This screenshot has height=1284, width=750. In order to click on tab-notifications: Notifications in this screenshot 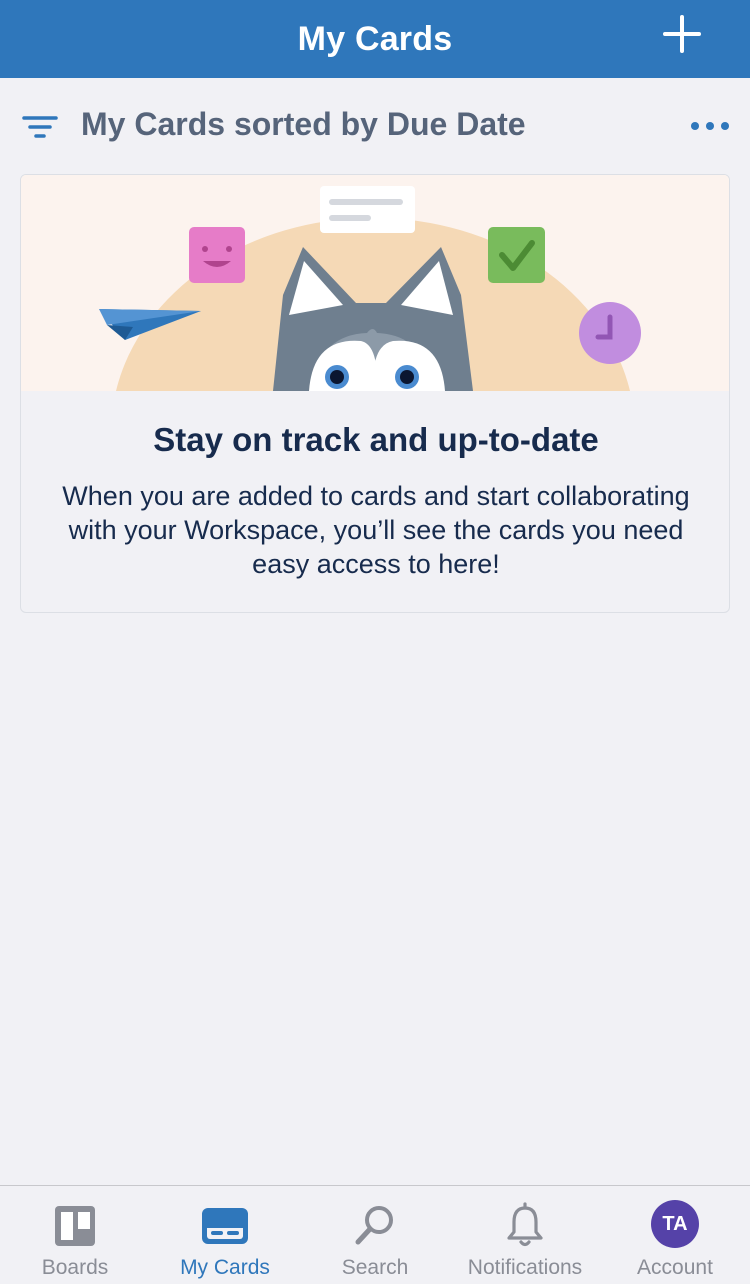, I will do `click(525, 1235)`.